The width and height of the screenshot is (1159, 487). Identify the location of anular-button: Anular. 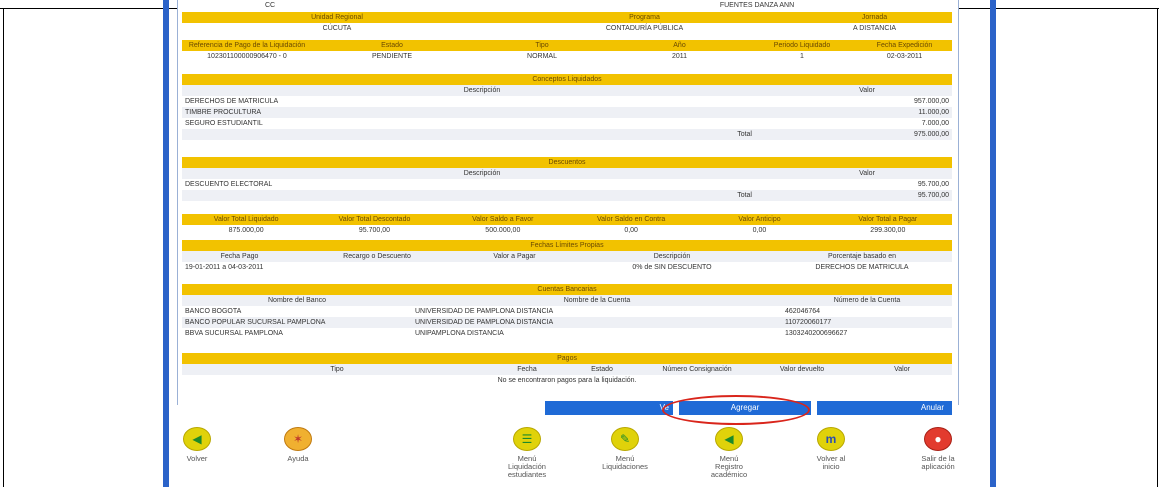
(884, 408).